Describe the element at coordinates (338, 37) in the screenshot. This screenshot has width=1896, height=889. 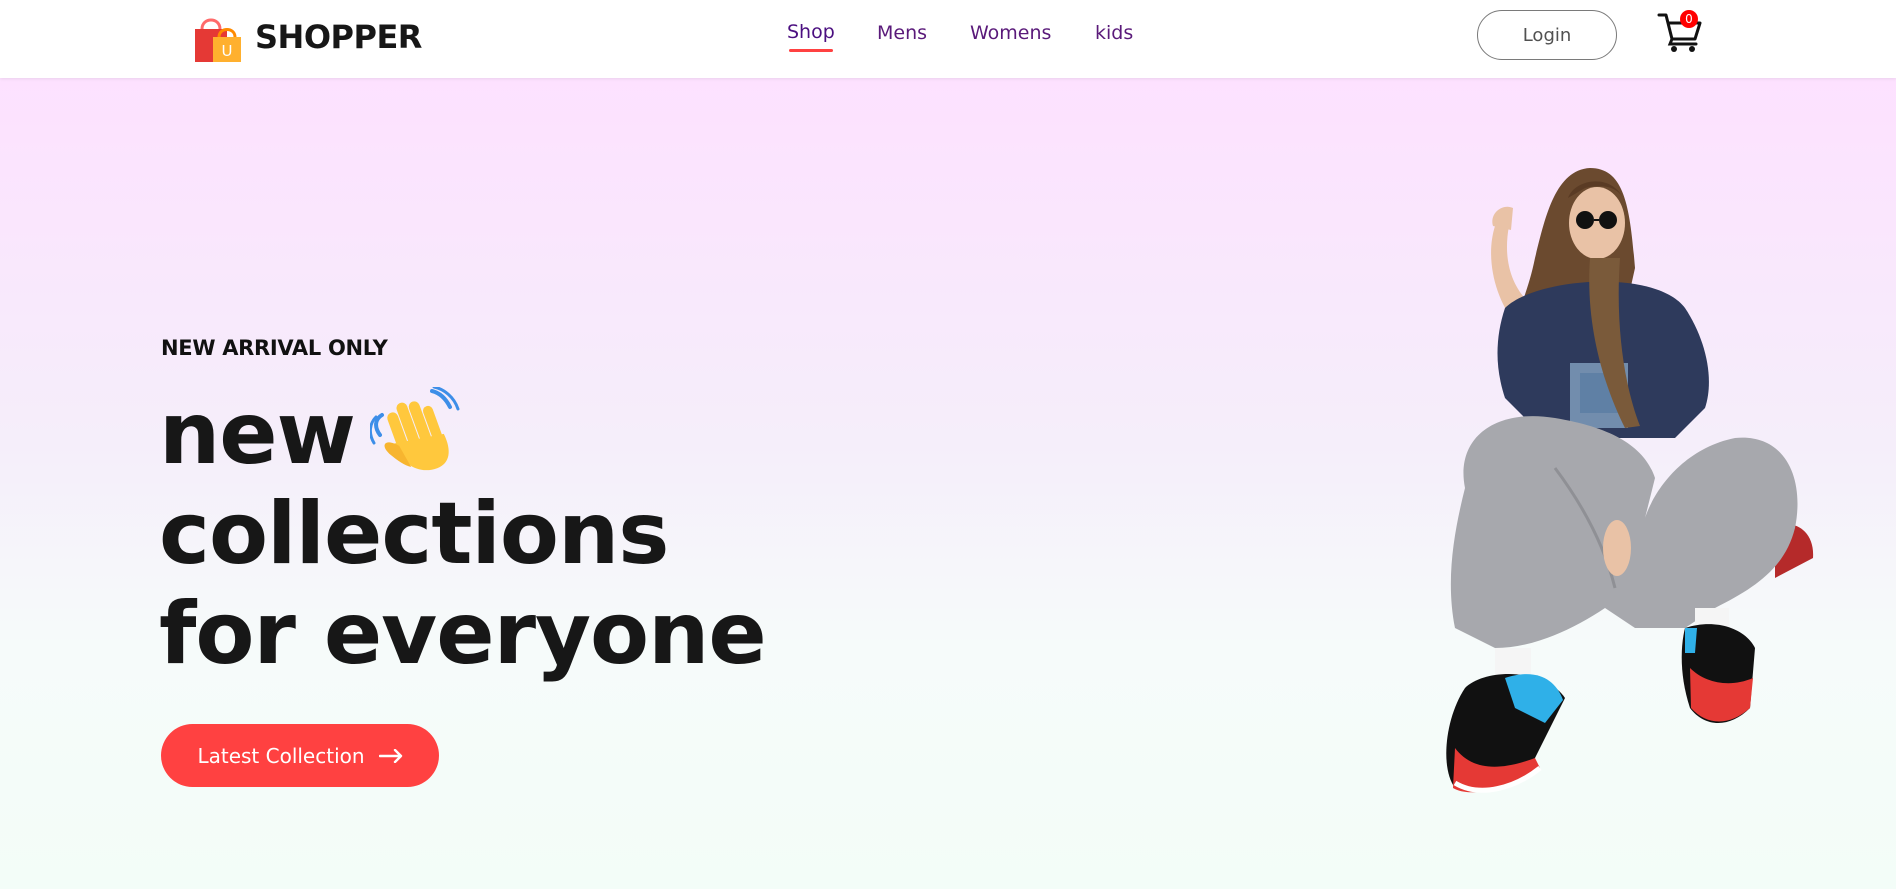
I see `brand-name: SHOPPER` at that location.